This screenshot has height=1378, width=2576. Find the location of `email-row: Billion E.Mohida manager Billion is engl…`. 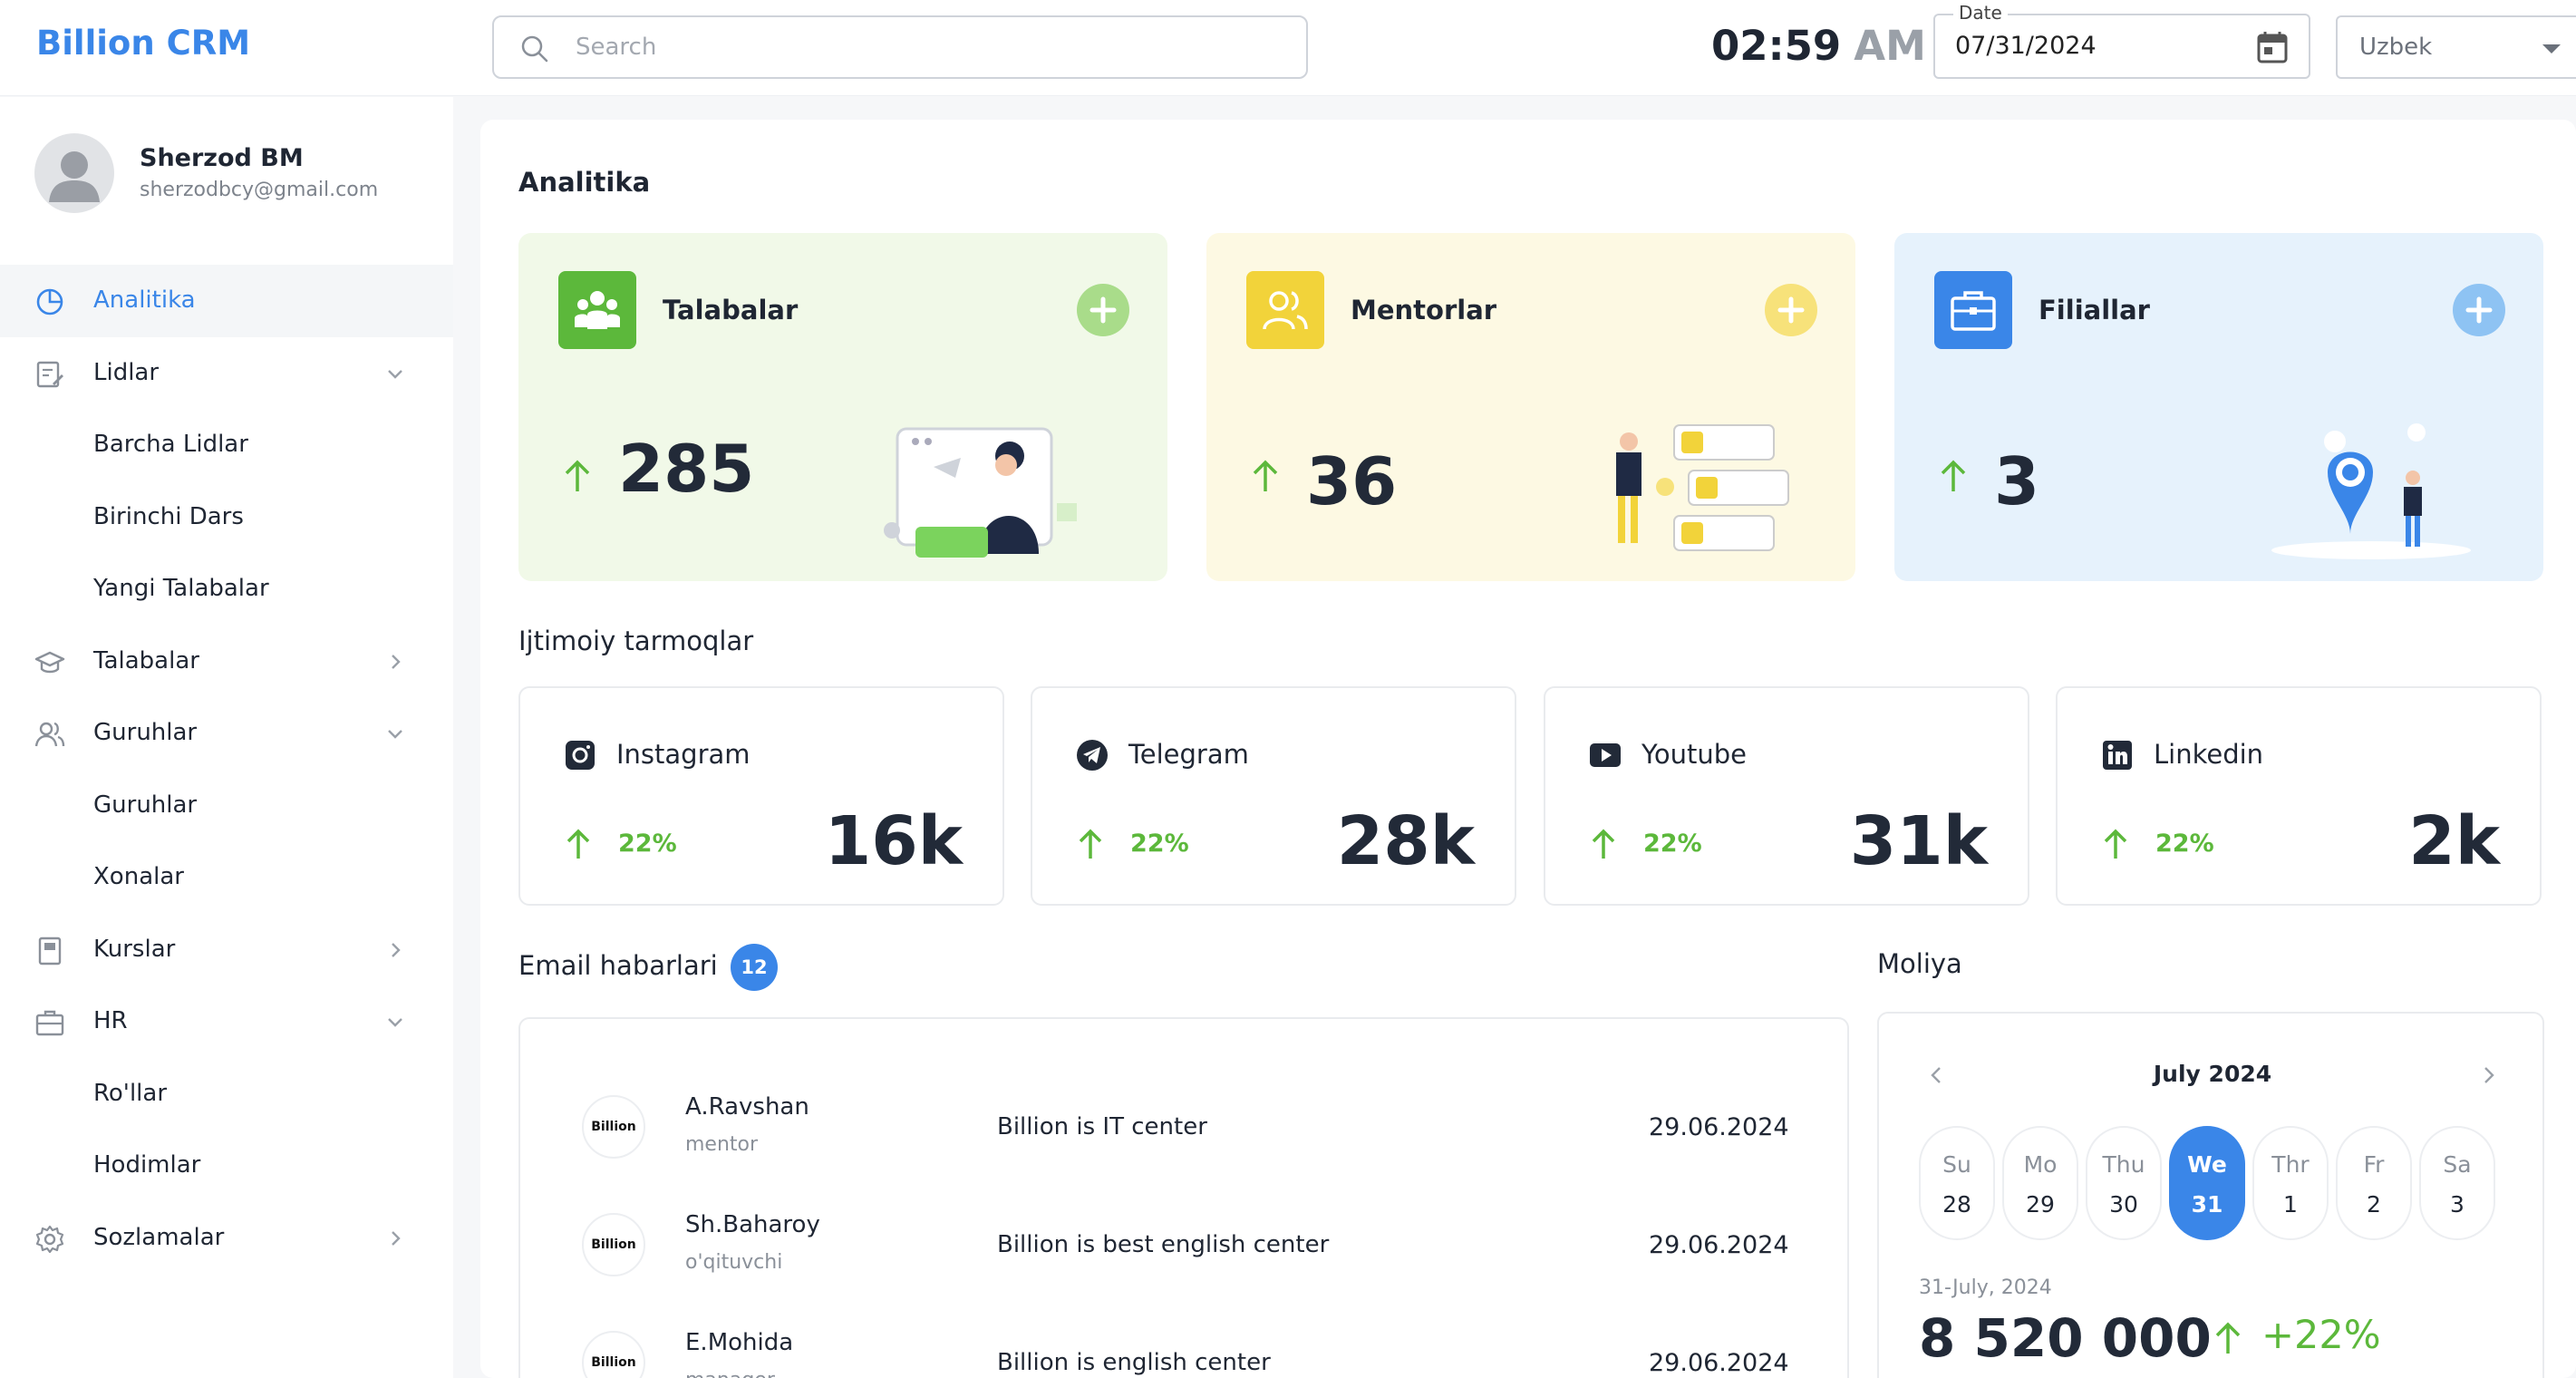

email-row: Billion E.Mohida manager Billion is engl… is located at coordinates (1185, 1344).